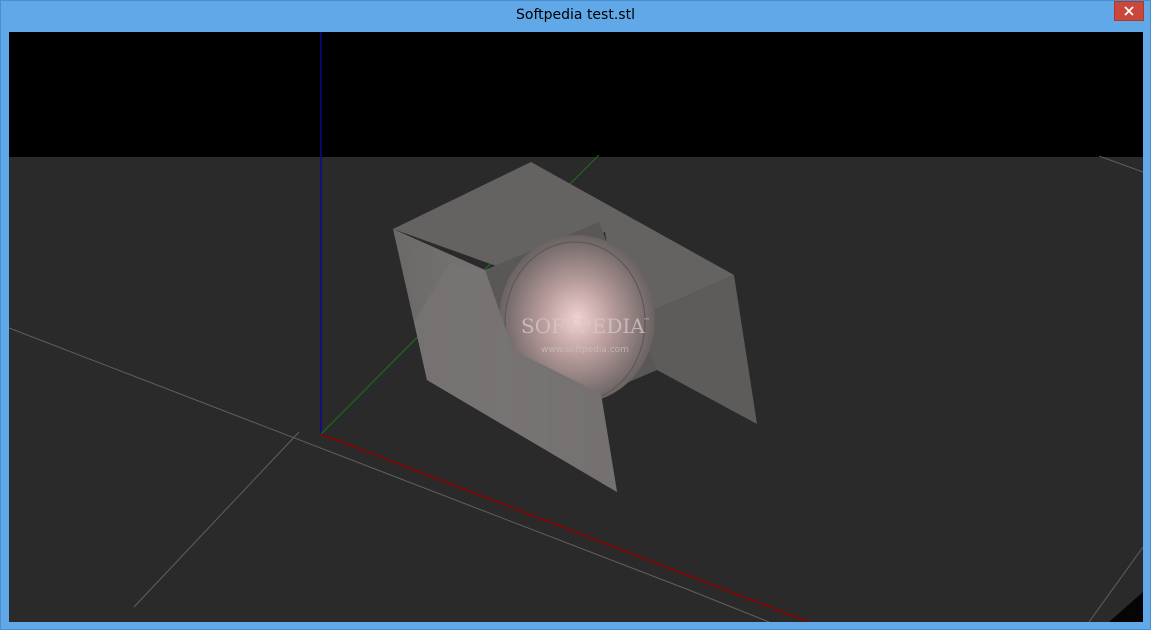 The width and height of the screenshot is (1151, 630). Describe the element at coordinates (583, 326) in the screenshot. I see `watermark-brand: SOFTPEDIA` at that location.